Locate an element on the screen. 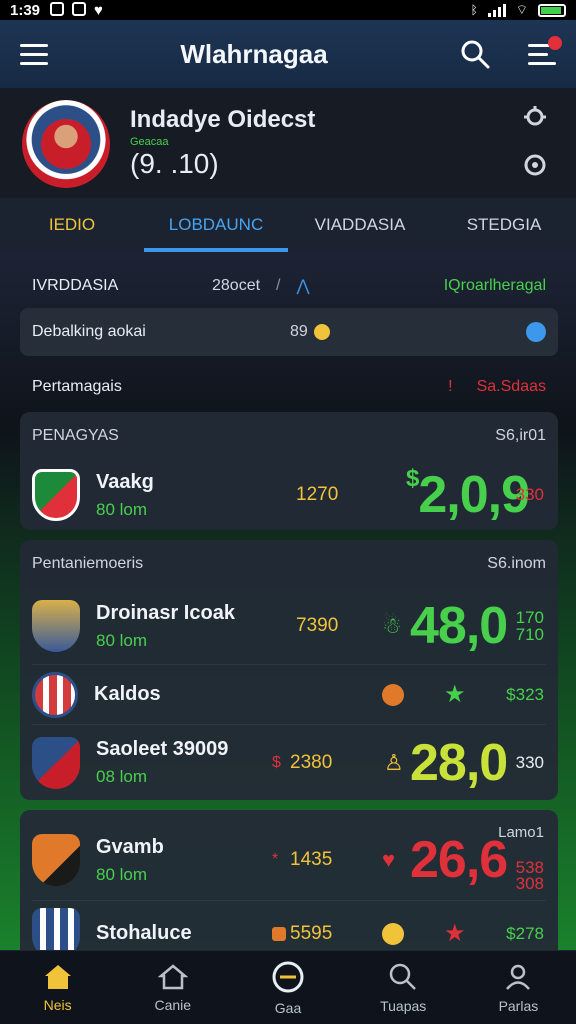  bottom-navigation: Neis Canie Gaa Tuapas Parlas is located at coordinates (288, 987).